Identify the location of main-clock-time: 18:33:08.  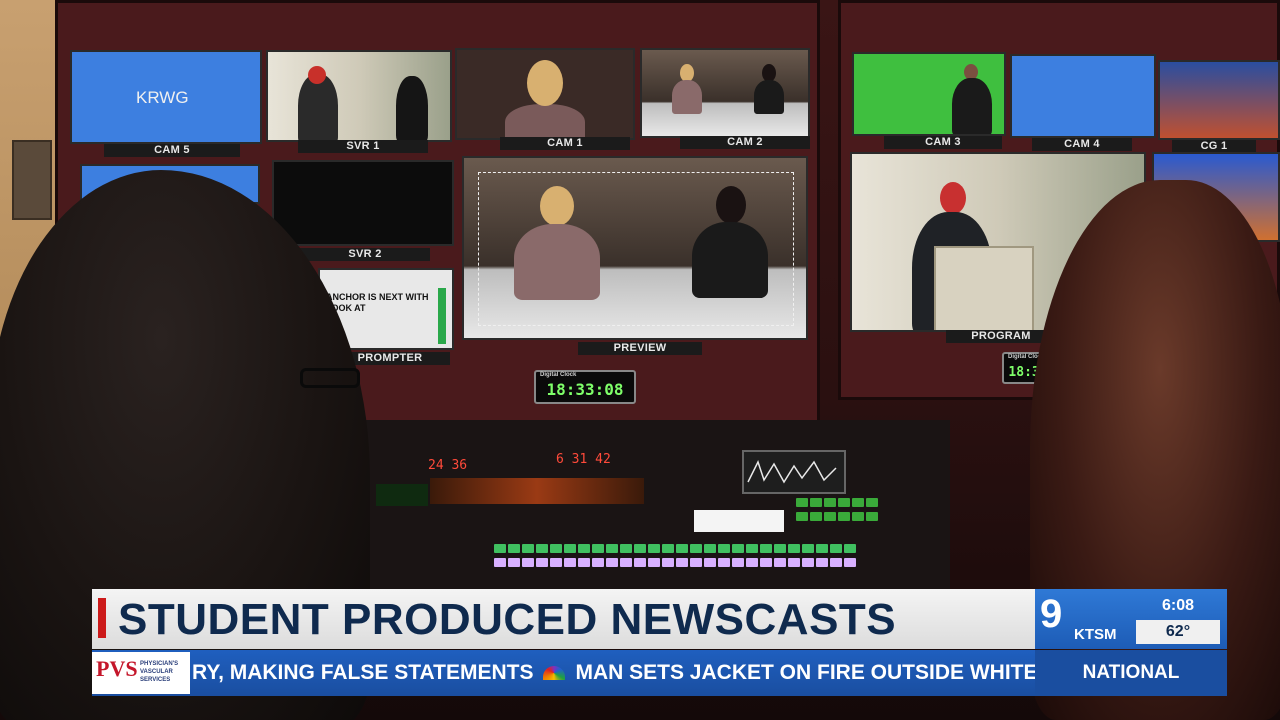
(585, 389).